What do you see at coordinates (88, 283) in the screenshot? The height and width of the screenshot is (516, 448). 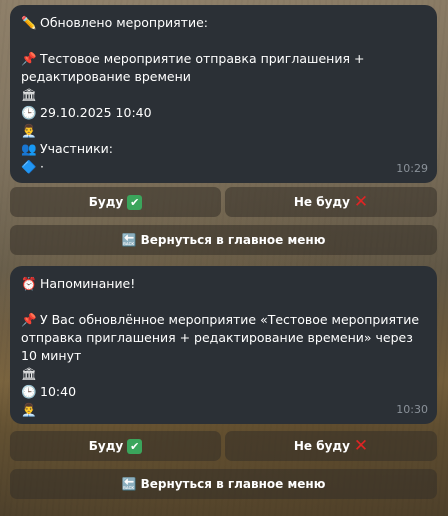 I see `message-title: Напоминание!` at bounding box center [88, 283].